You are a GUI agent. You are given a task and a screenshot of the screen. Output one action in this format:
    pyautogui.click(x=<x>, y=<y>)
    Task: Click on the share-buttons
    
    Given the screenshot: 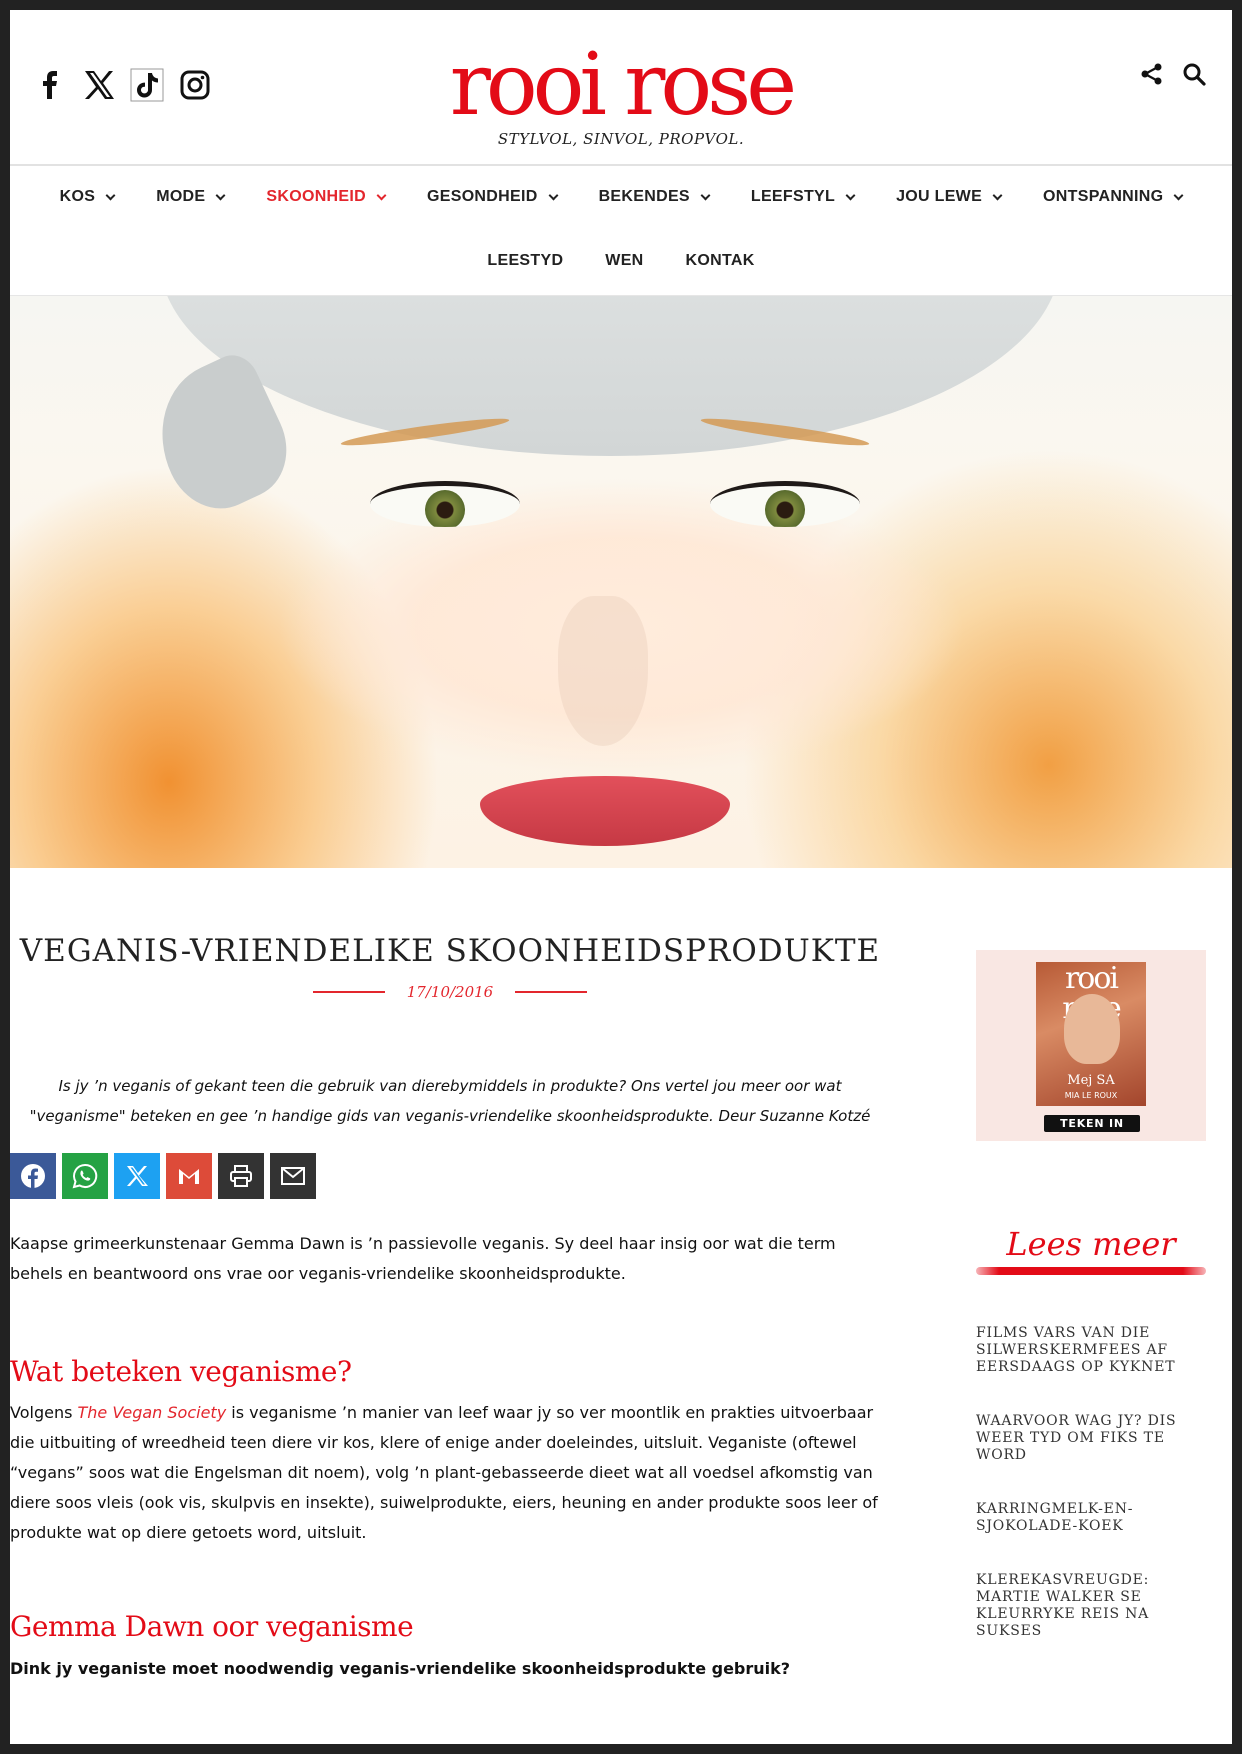 What is the action you would take?
    pyautogui.click(x=450, y=1176)
    